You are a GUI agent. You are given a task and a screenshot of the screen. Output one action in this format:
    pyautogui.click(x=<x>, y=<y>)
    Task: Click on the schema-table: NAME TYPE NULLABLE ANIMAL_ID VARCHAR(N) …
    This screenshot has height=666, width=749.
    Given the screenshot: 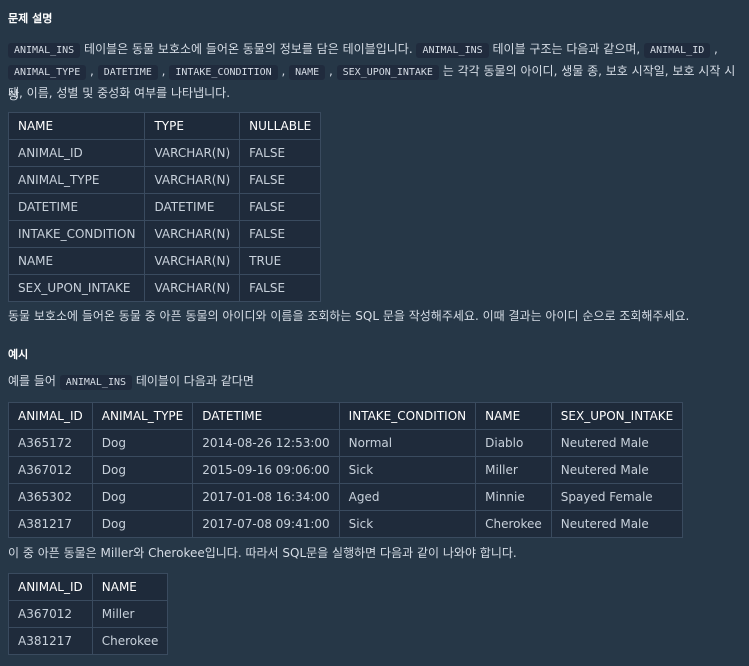 What is the action you would take?
    pyautogui.click(x=164, y=207)
    